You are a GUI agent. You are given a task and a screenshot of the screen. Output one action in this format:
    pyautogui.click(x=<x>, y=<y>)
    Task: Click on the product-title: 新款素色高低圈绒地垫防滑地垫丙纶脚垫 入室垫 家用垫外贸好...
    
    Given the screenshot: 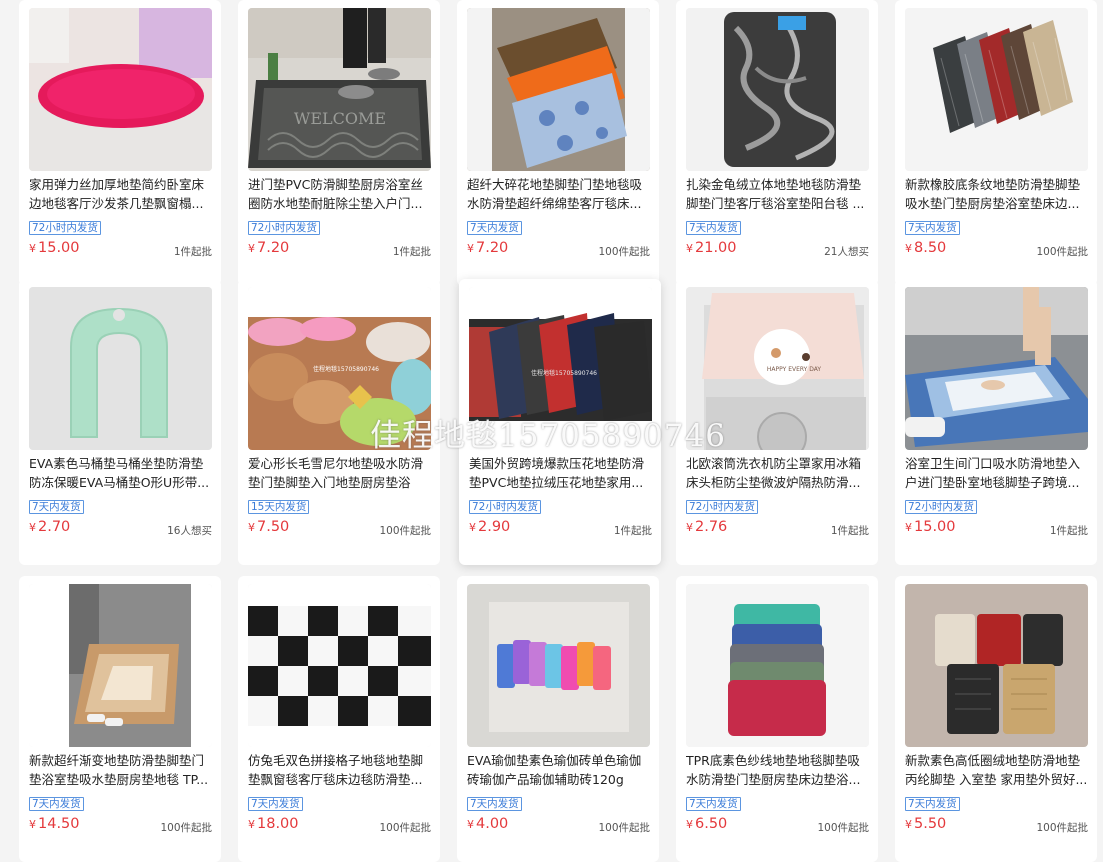 What is the action you would take?
    pyautogui.click(x=996, y=770)
    